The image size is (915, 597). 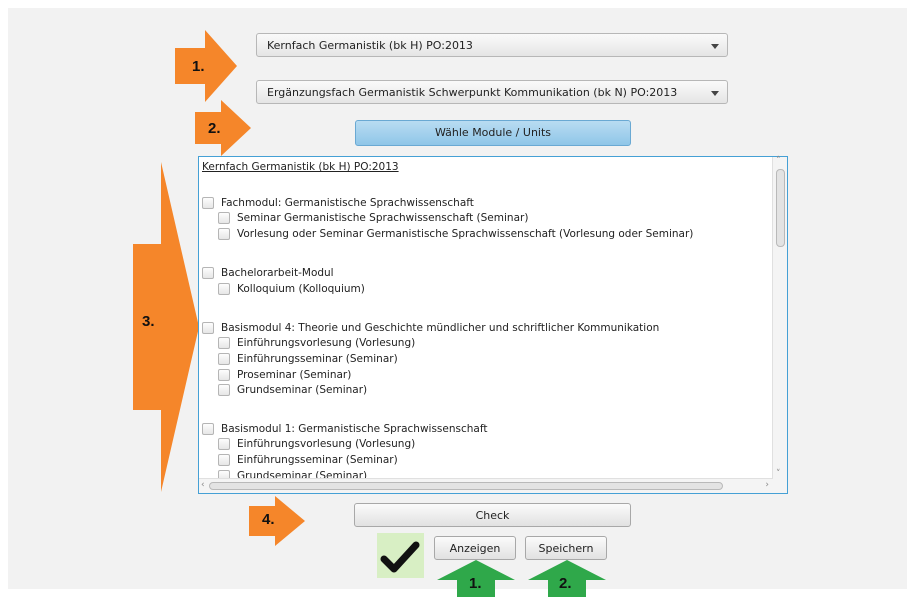 What do you see at coordinates (779, 317) in the screenshot?
I see `vertical-scrollbar: ˄ ˅` at bounding box center [779, 317].